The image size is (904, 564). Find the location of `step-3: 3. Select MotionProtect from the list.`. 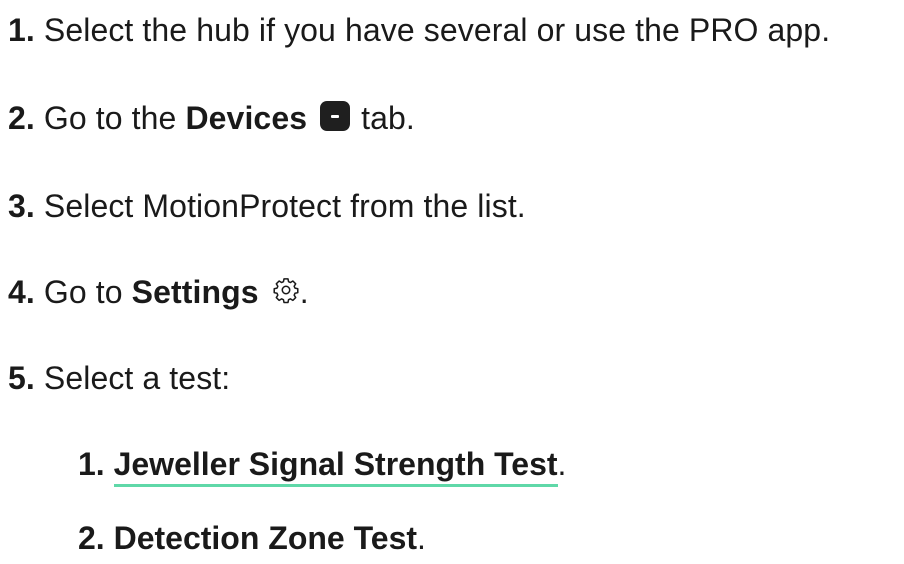

step-3: 3. Select MotionProtect from the list. is located at coordinates (267, 206).